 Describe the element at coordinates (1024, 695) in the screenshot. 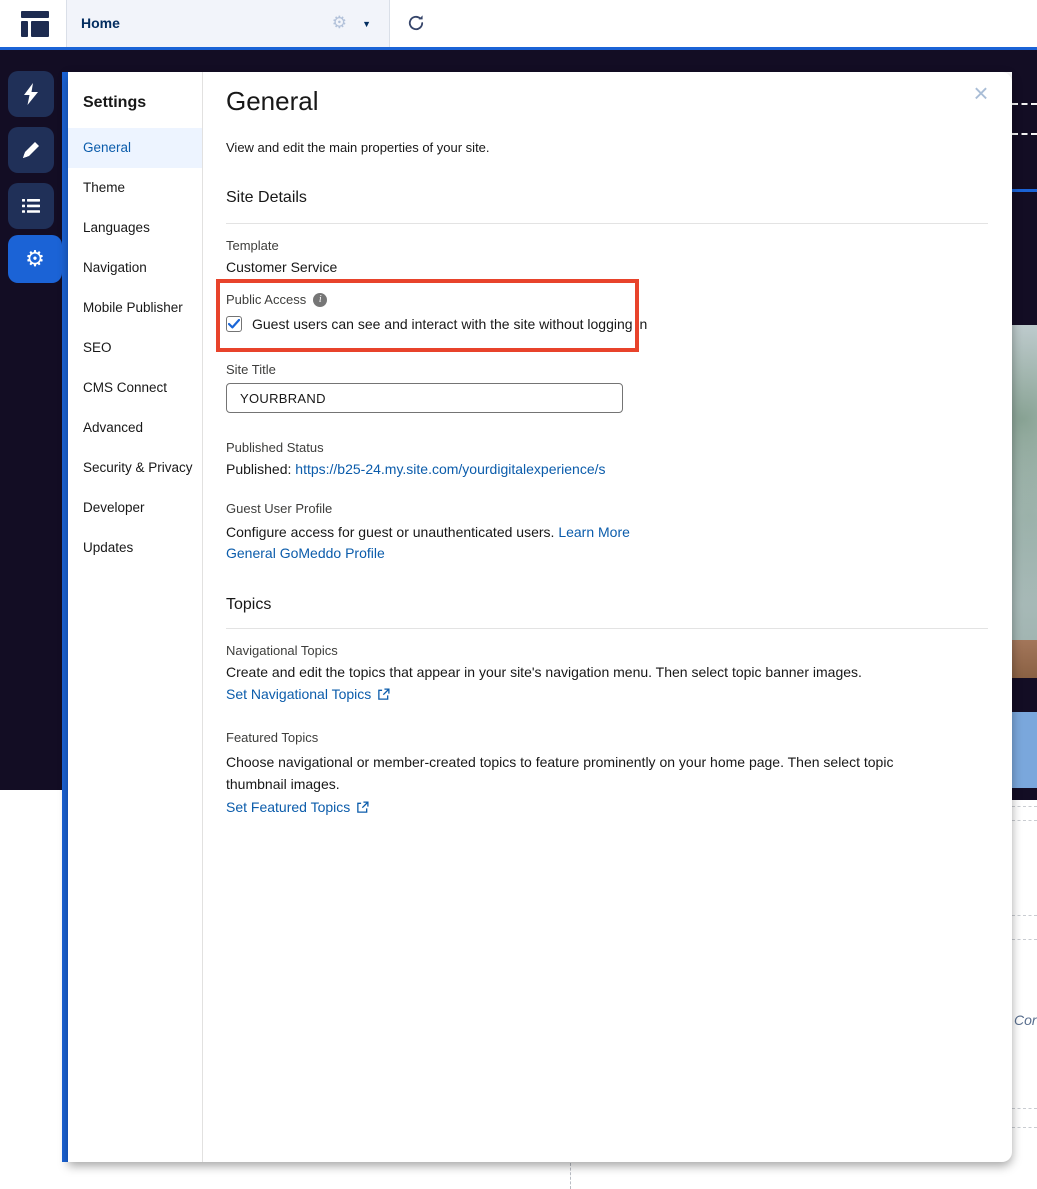

I see `underlying-dark-section` at that location.